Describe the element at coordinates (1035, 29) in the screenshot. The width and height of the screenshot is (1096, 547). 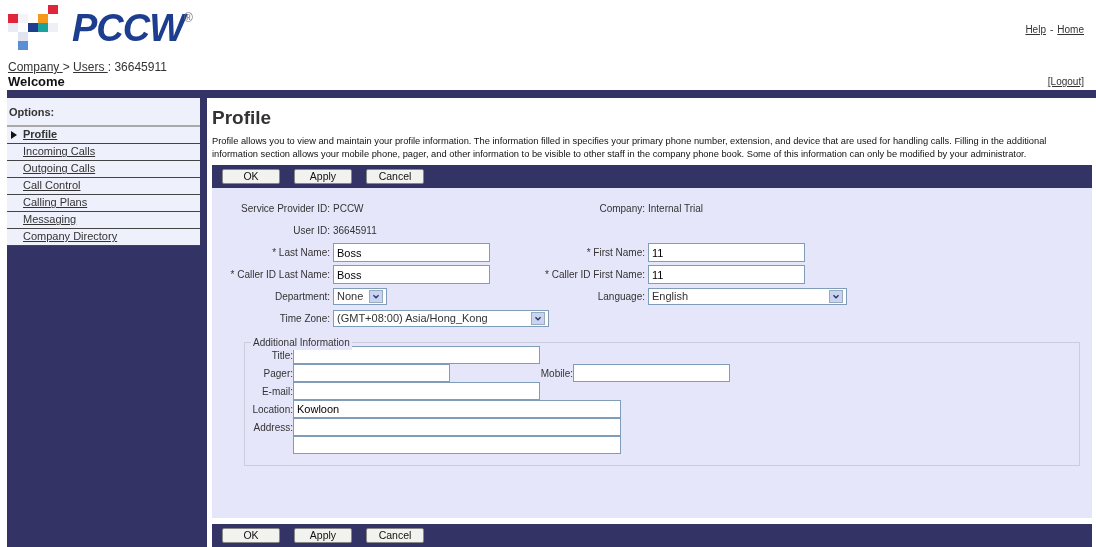
I see `header-link: Help` at that location.